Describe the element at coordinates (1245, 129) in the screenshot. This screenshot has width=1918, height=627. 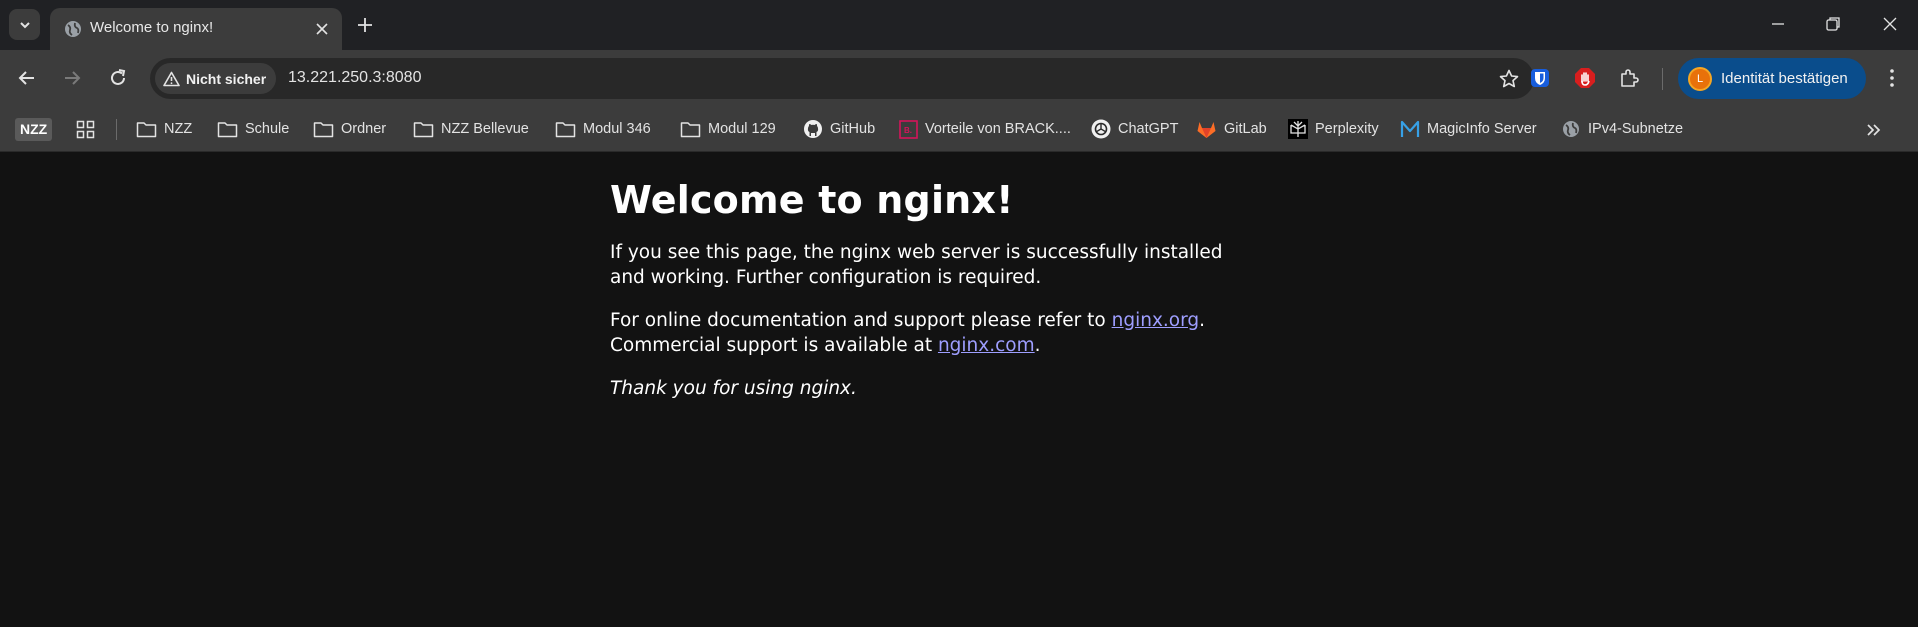
I see `bookmark-label: GitLab` at that location.